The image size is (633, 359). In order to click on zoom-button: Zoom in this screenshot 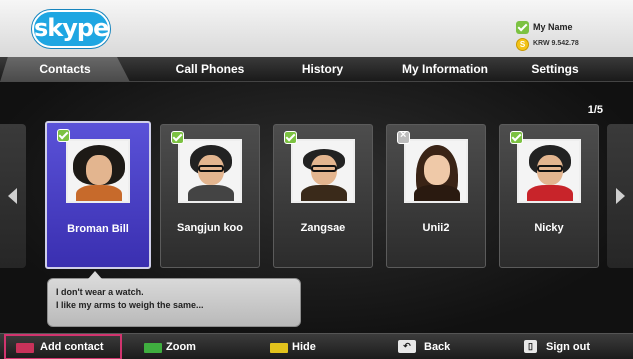, I will do `click(190, 346)`.